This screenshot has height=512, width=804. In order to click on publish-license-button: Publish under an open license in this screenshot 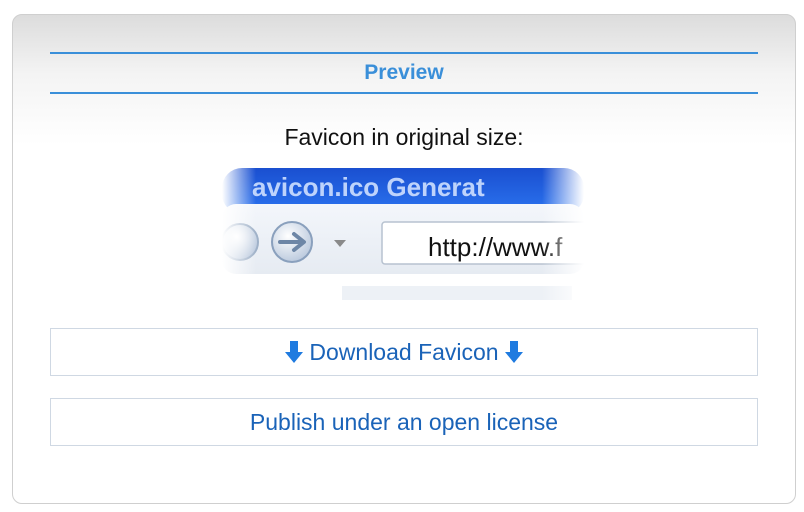, I will do `click(404, 422)`.